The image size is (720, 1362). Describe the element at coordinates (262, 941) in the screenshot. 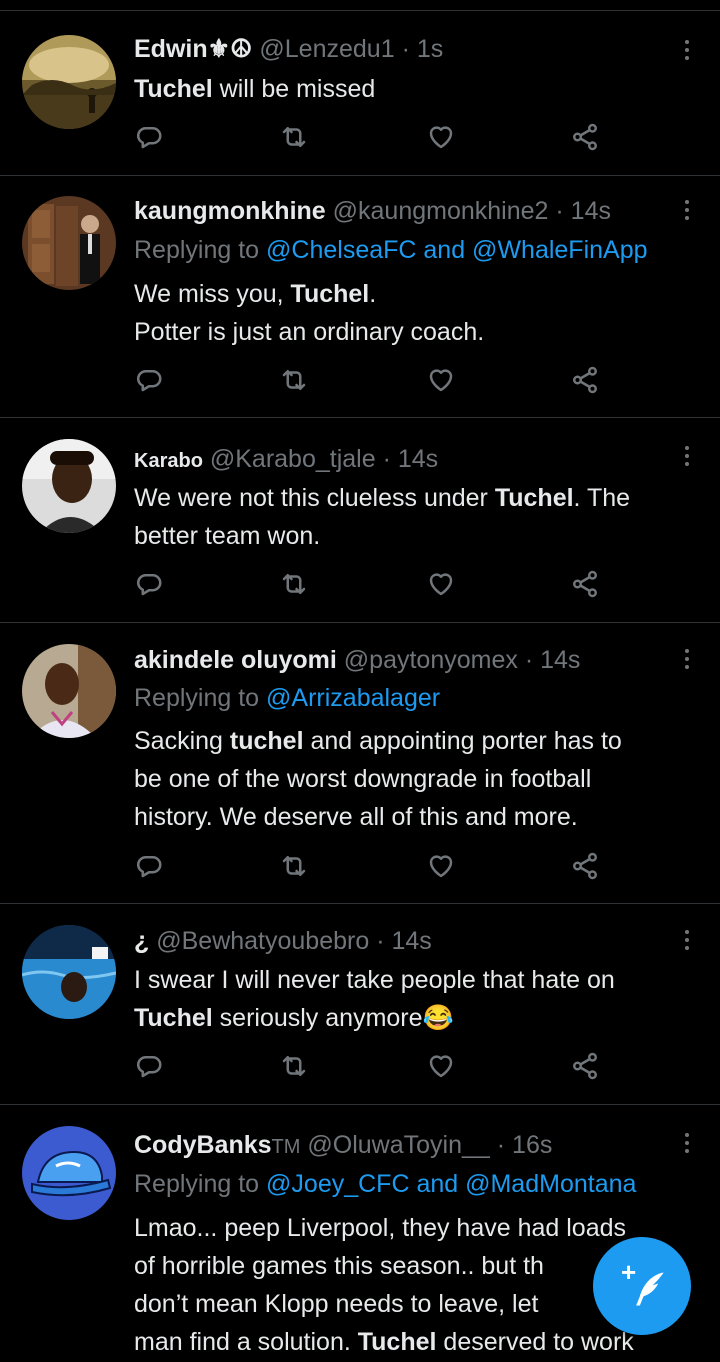

I see `user-handle: @Bewhatyoubebro` at that location.